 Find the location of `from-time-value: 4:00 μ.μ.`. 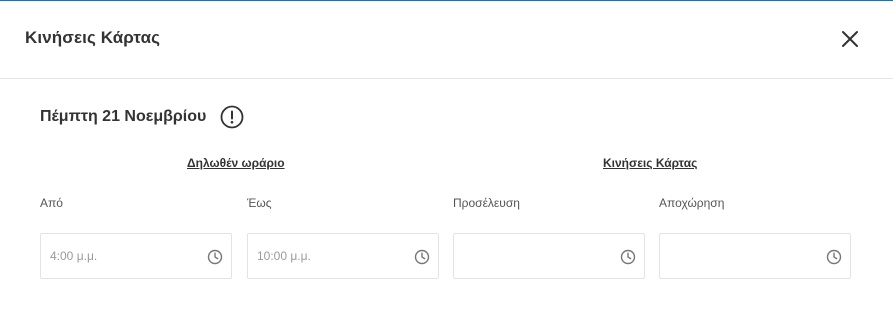

from-time-value: 4:00 μ.μ. is located at coordinates (74, 256).